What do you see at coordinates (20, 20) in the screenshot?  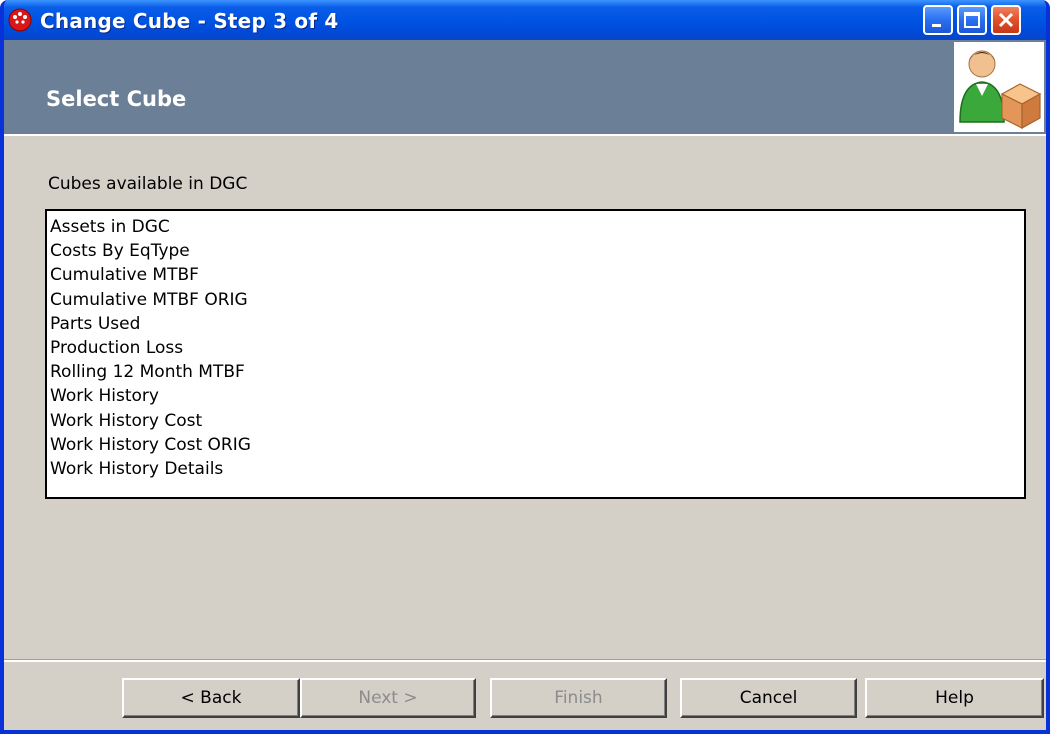 I see `app-logo-icon` at bounding box center [20, 20].